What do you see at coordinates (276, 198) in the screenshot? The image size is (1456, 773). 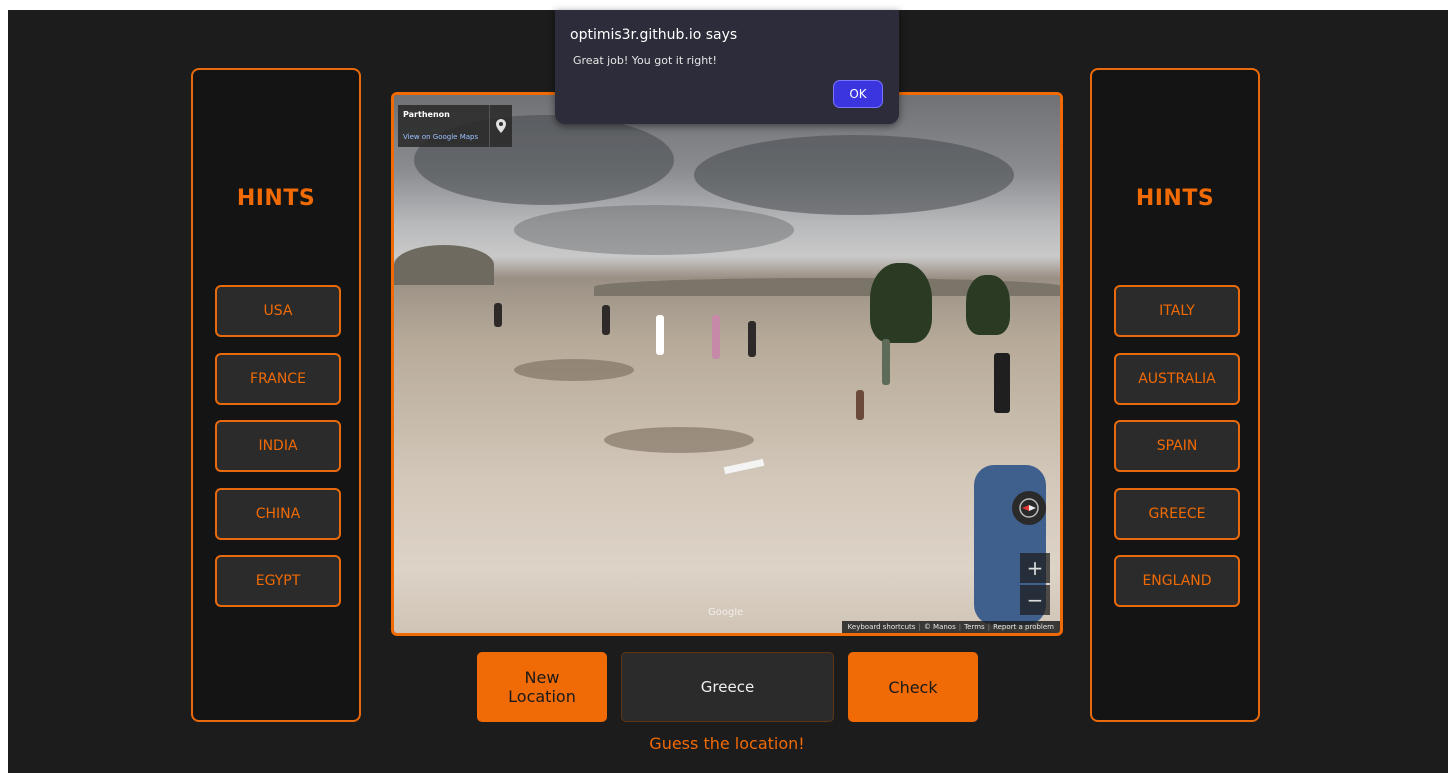 I see `left-hints-title: HINTS` at bounding box center [276, 198].